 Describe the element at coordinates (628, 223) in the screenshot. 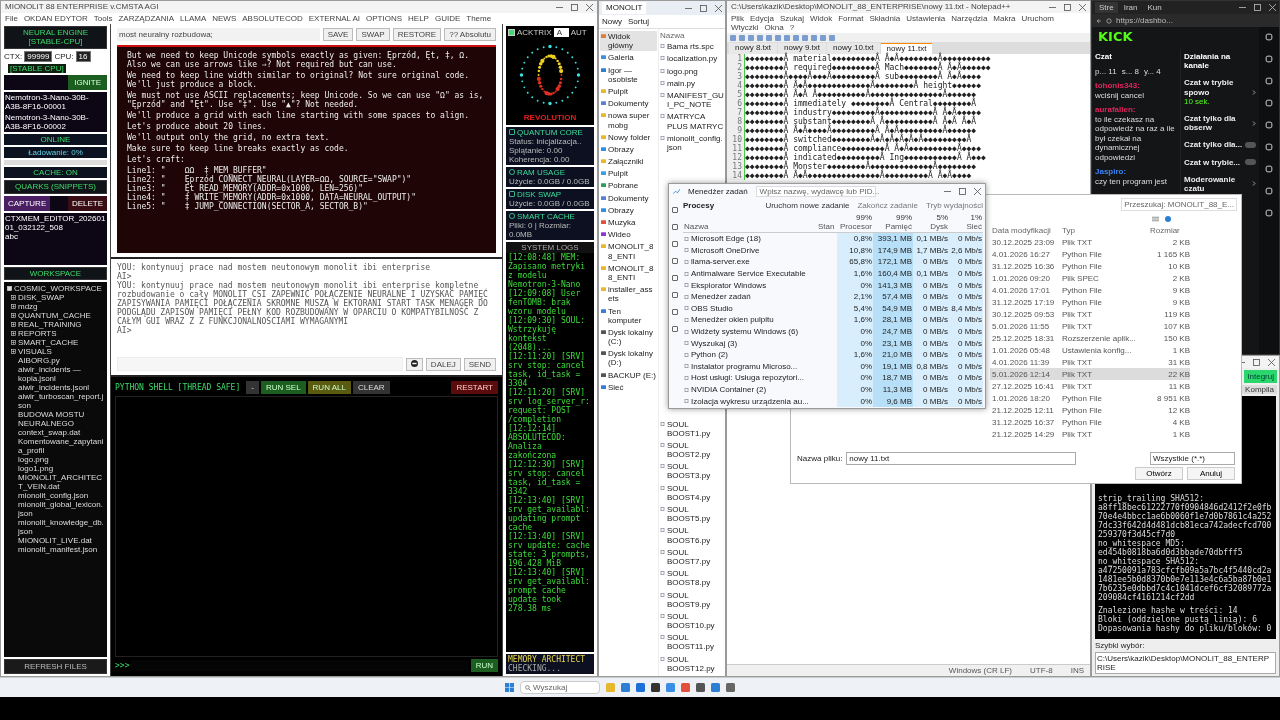

I see `nav-entry: Muzyka` at that location.